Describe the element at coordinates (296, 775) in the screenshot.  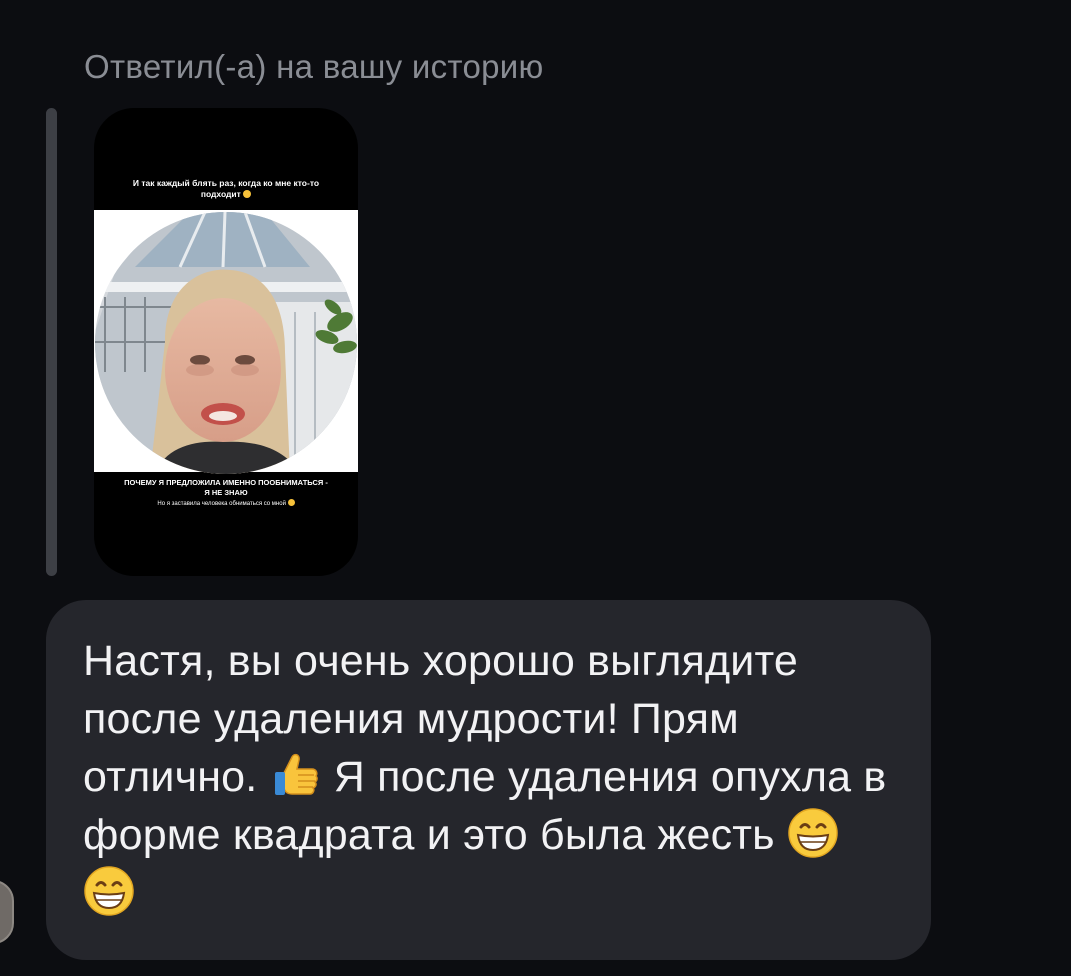
I see `thumbs-up-icon` at that location.